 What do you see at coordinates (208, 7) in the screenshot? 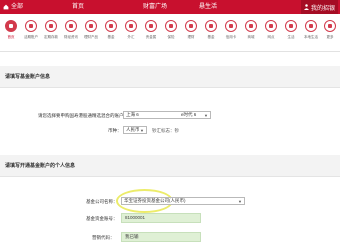
I see `nav-life: 悬生活` at bounding box center [208, 7].